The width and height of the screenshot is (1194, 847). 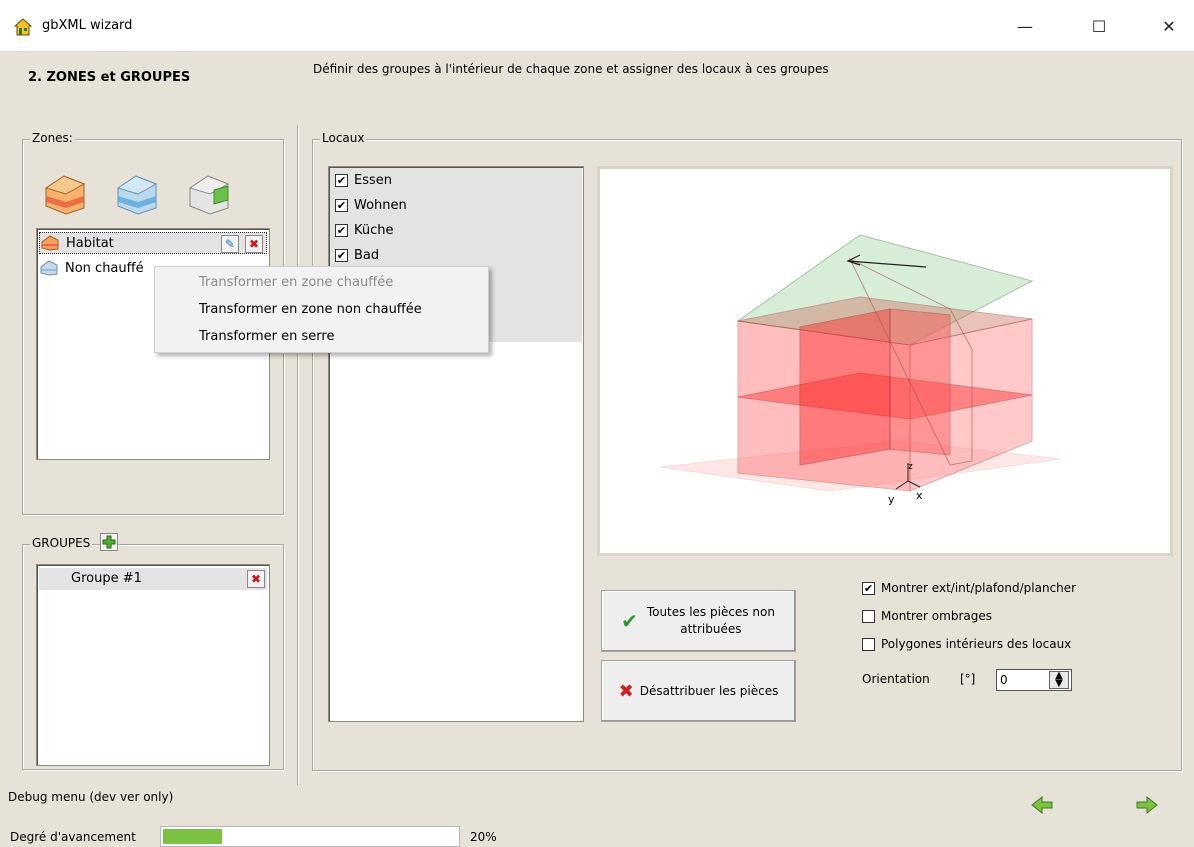 What do you see at coordinates (137, 193) in the screenshot?
I see `add-unheated-zone-icon` at bounding box center [137, 193].